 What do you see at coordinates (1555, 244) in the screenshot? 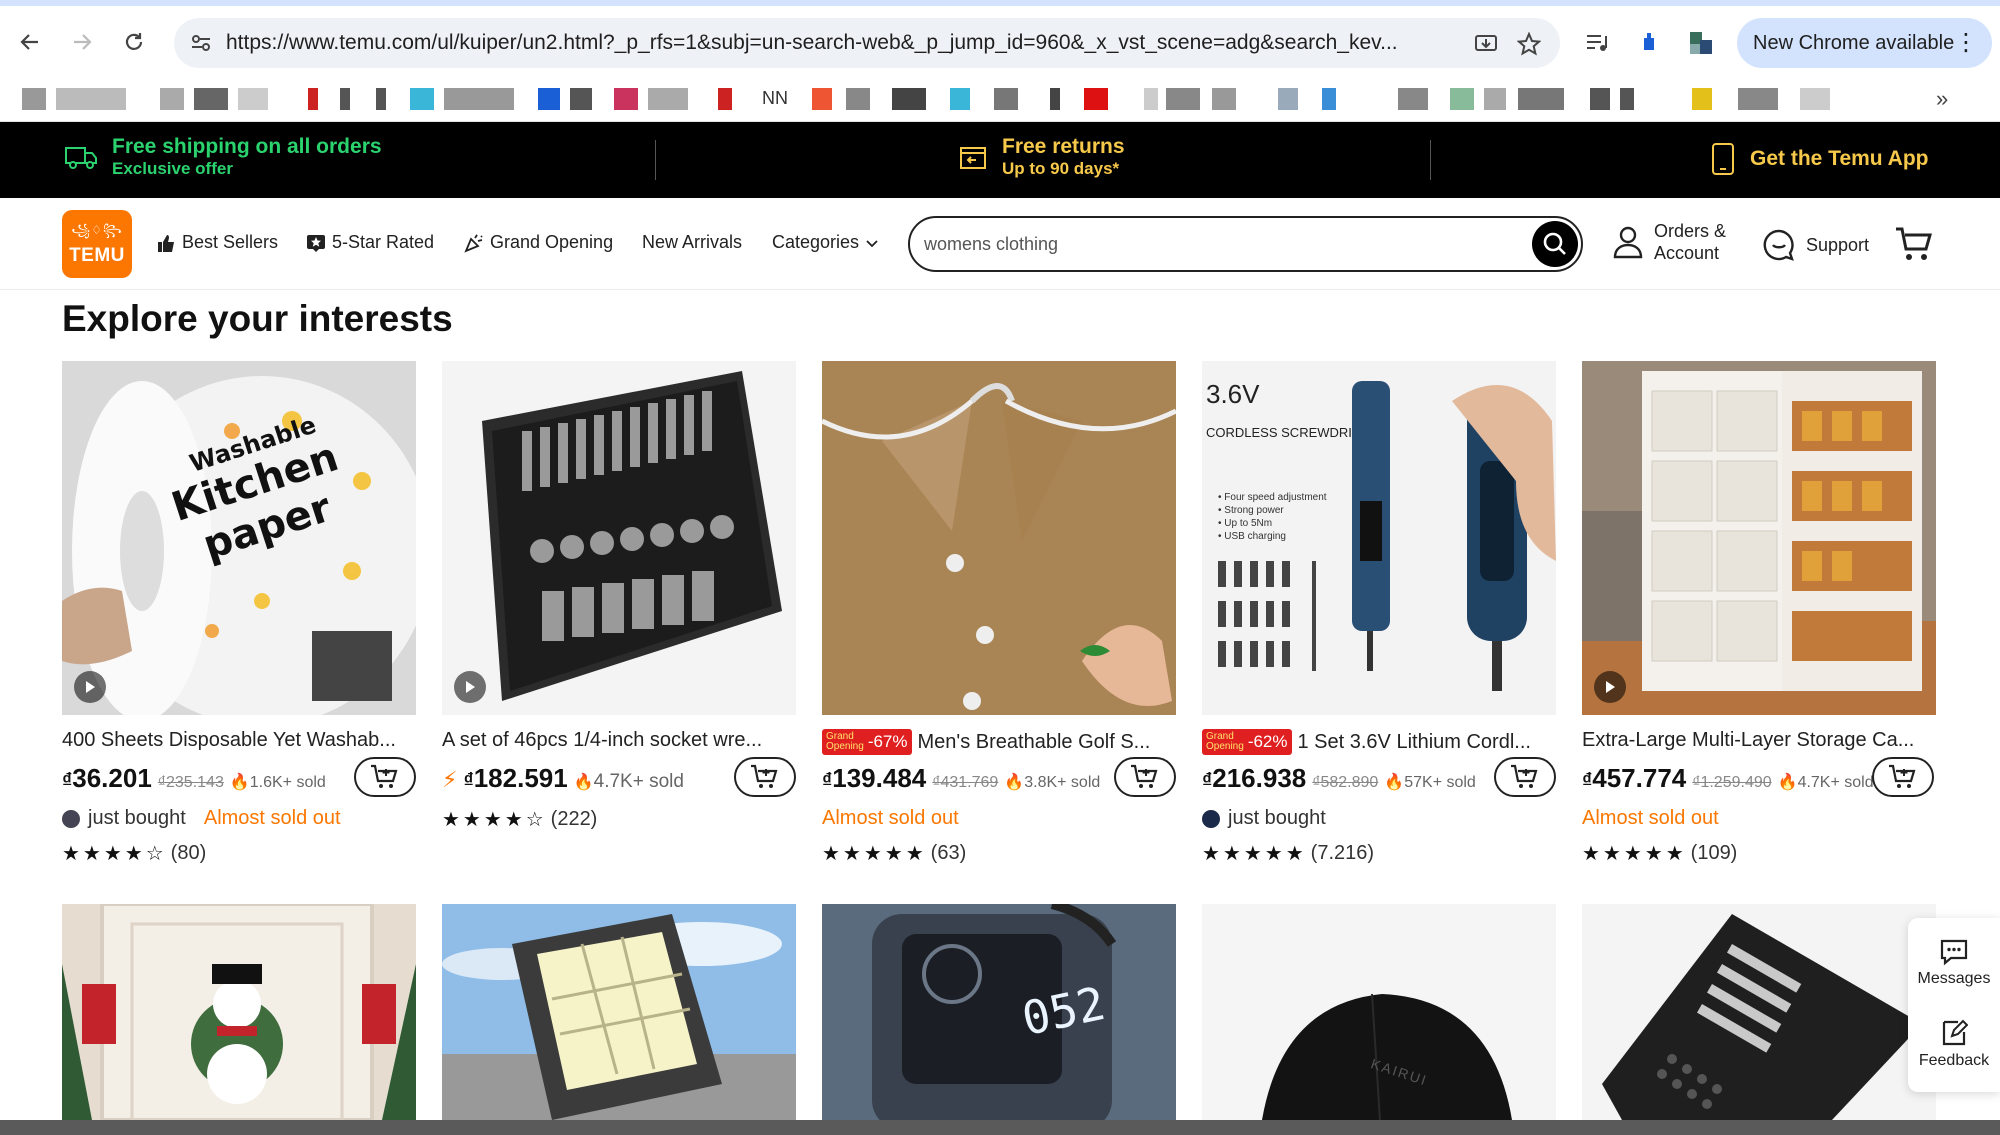
I see `search-button` at bounding box center [1555, 244].